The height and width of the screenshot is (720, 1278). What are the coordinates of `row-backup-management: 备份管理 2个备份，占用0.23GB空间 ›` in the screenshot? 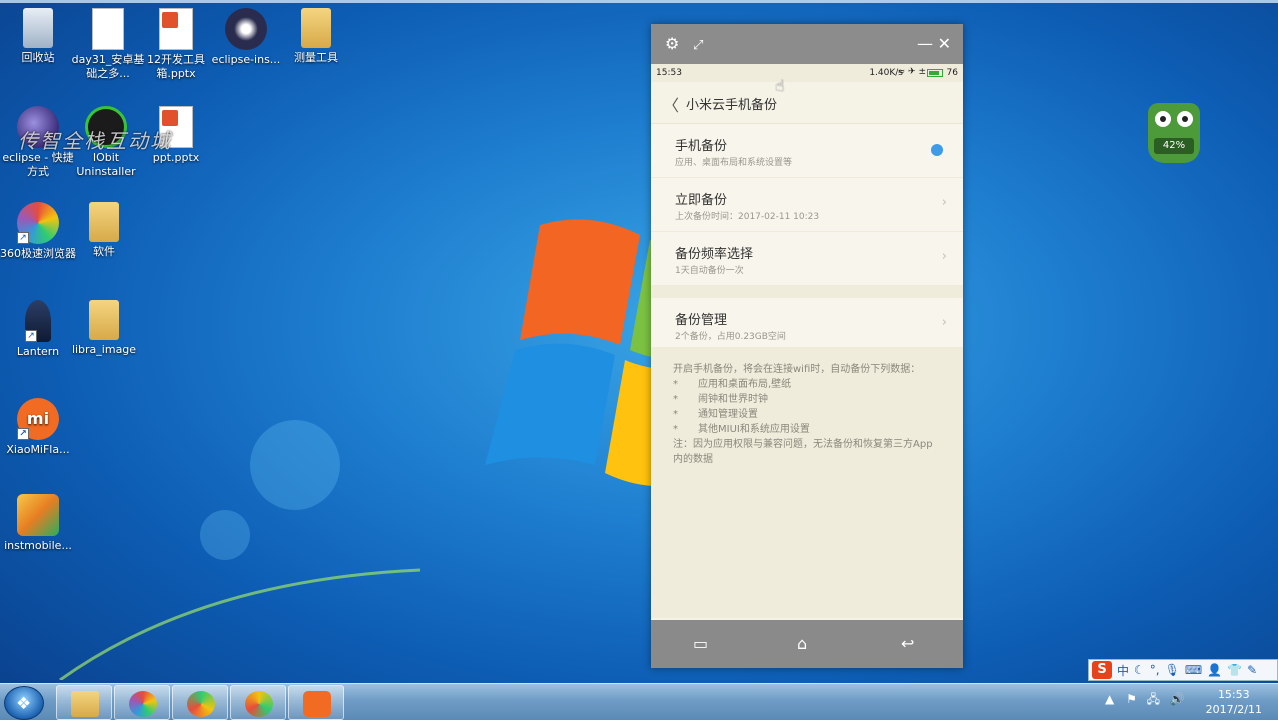 It's located at (807, 323).